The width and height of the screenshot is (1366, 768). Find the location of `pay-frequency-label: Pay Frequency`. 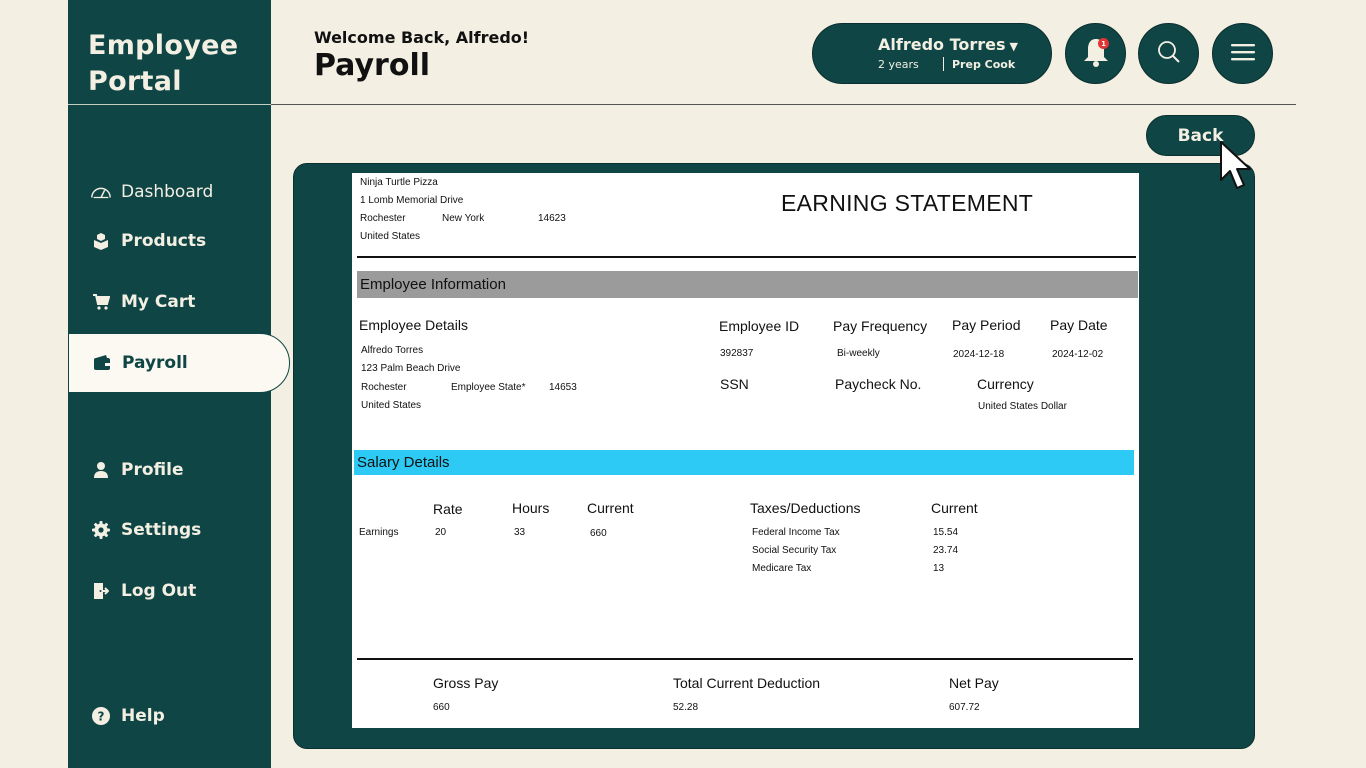

pay-frequency-label: Pay Frequency is located at coordinates (880, 326).